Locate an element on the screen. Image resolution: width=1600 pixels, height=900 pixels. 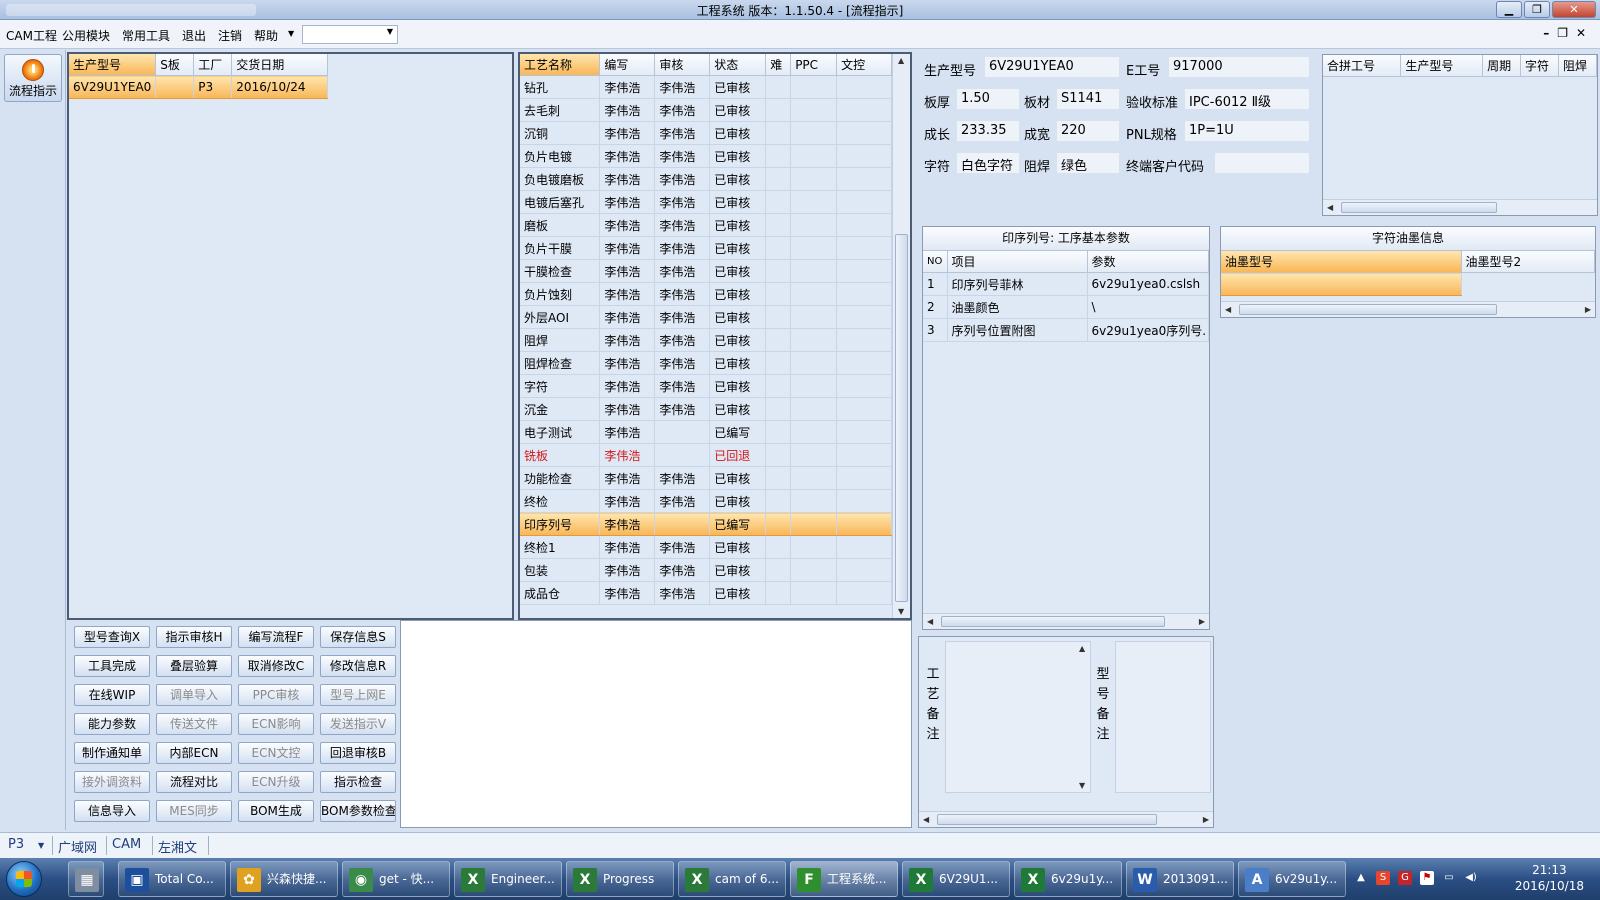
col-no: NO is located at coordinates (935, 262).